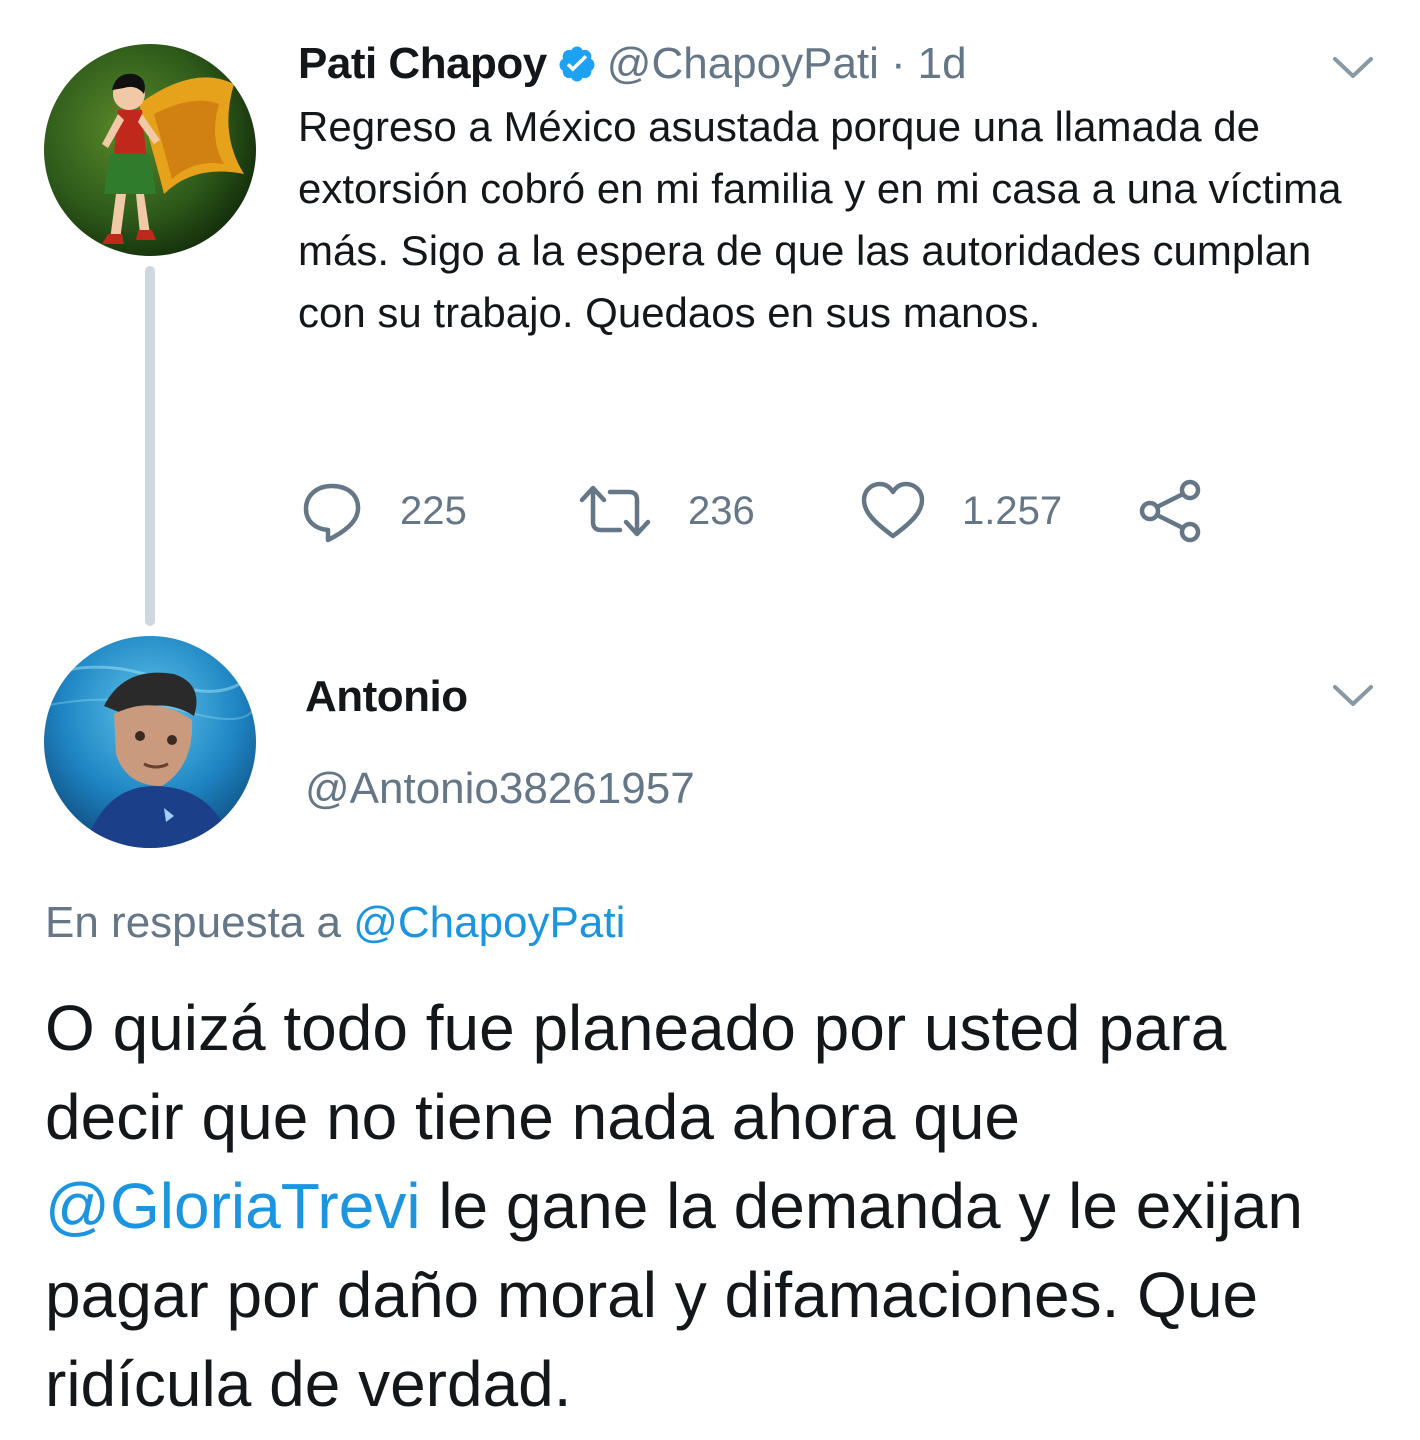 The width and height of the screenshot is (1420, 1440). Describe the element at coordinates (760, 511) in the screenshot. I see `tweet-actions-bar: 225 236 1.257` at that location.